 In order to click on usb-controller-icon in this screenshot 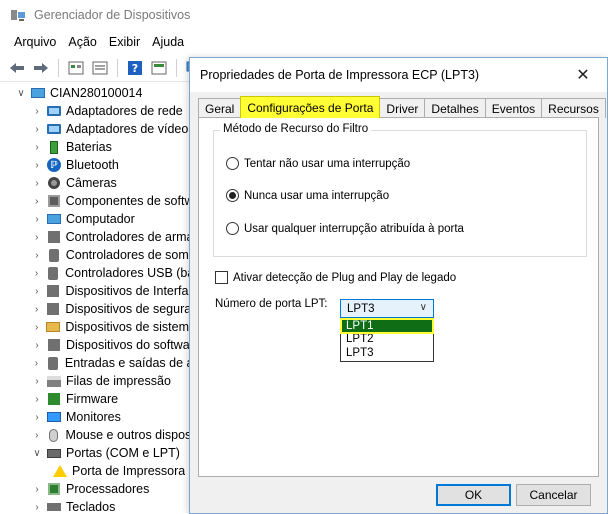, I will do `click(53, 273)`.